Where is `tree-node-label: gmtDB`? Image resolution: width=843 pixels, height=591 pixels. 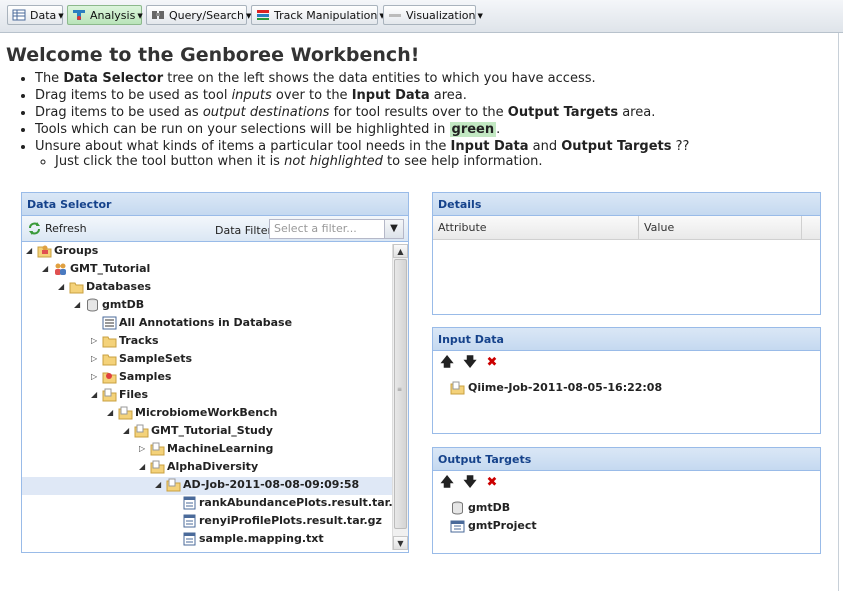 tree-node-label: gmtDB is located at coordinates (123, 304).